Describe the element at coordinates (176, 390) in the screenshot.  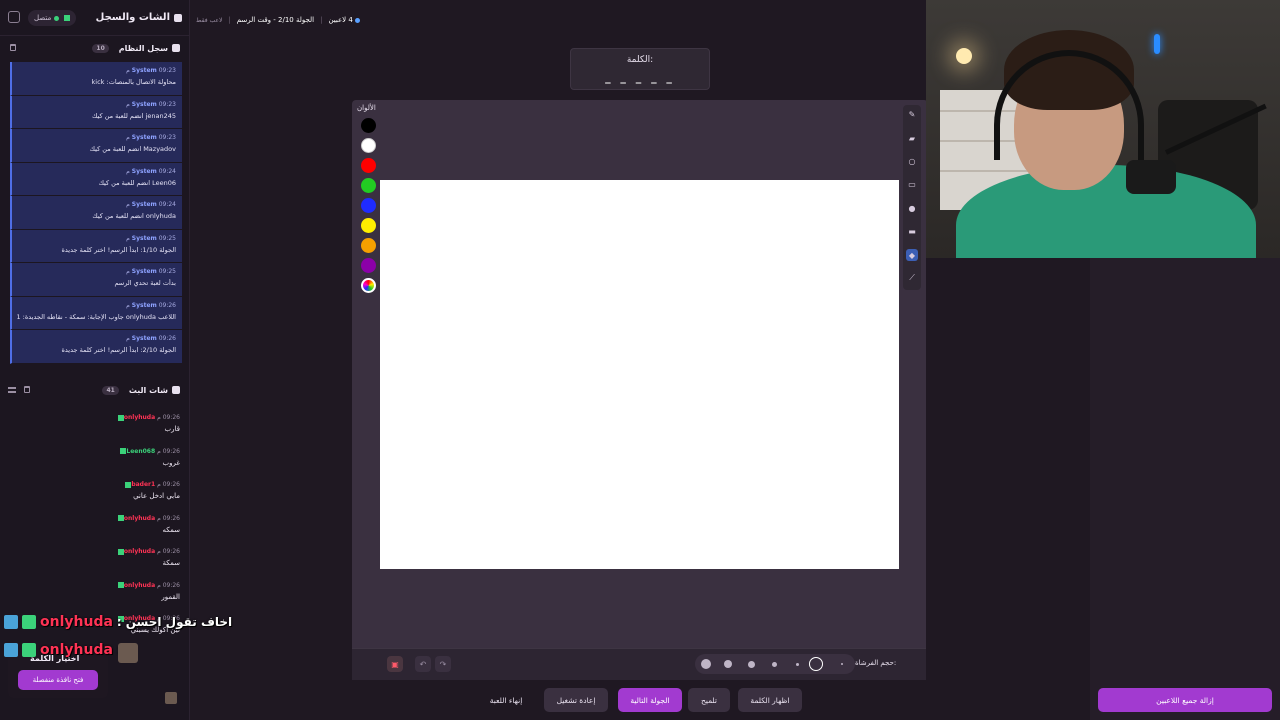
I see `chat-icon` at that location.